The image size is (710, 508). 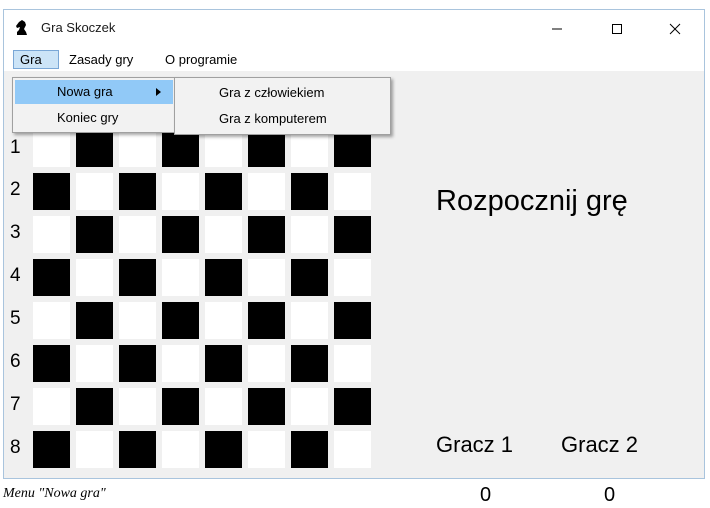 I want to click on nowa-gra-submenu: Gra z człowiekiem Gra z komputerem, so click(x=282, y=106).